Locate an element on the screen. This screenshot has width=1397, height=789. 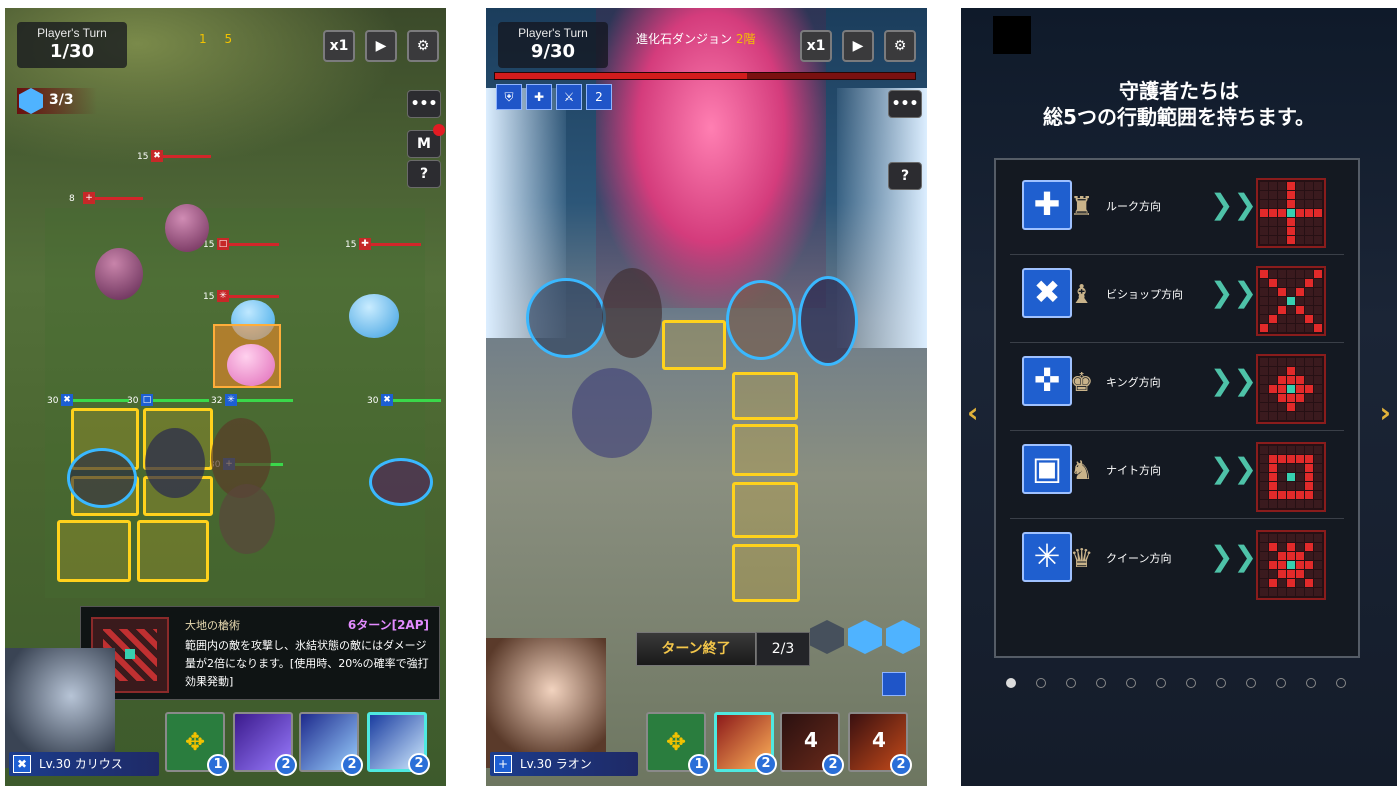
skill-earth-spear-selected: 2 is located at coordinates (398, 743).